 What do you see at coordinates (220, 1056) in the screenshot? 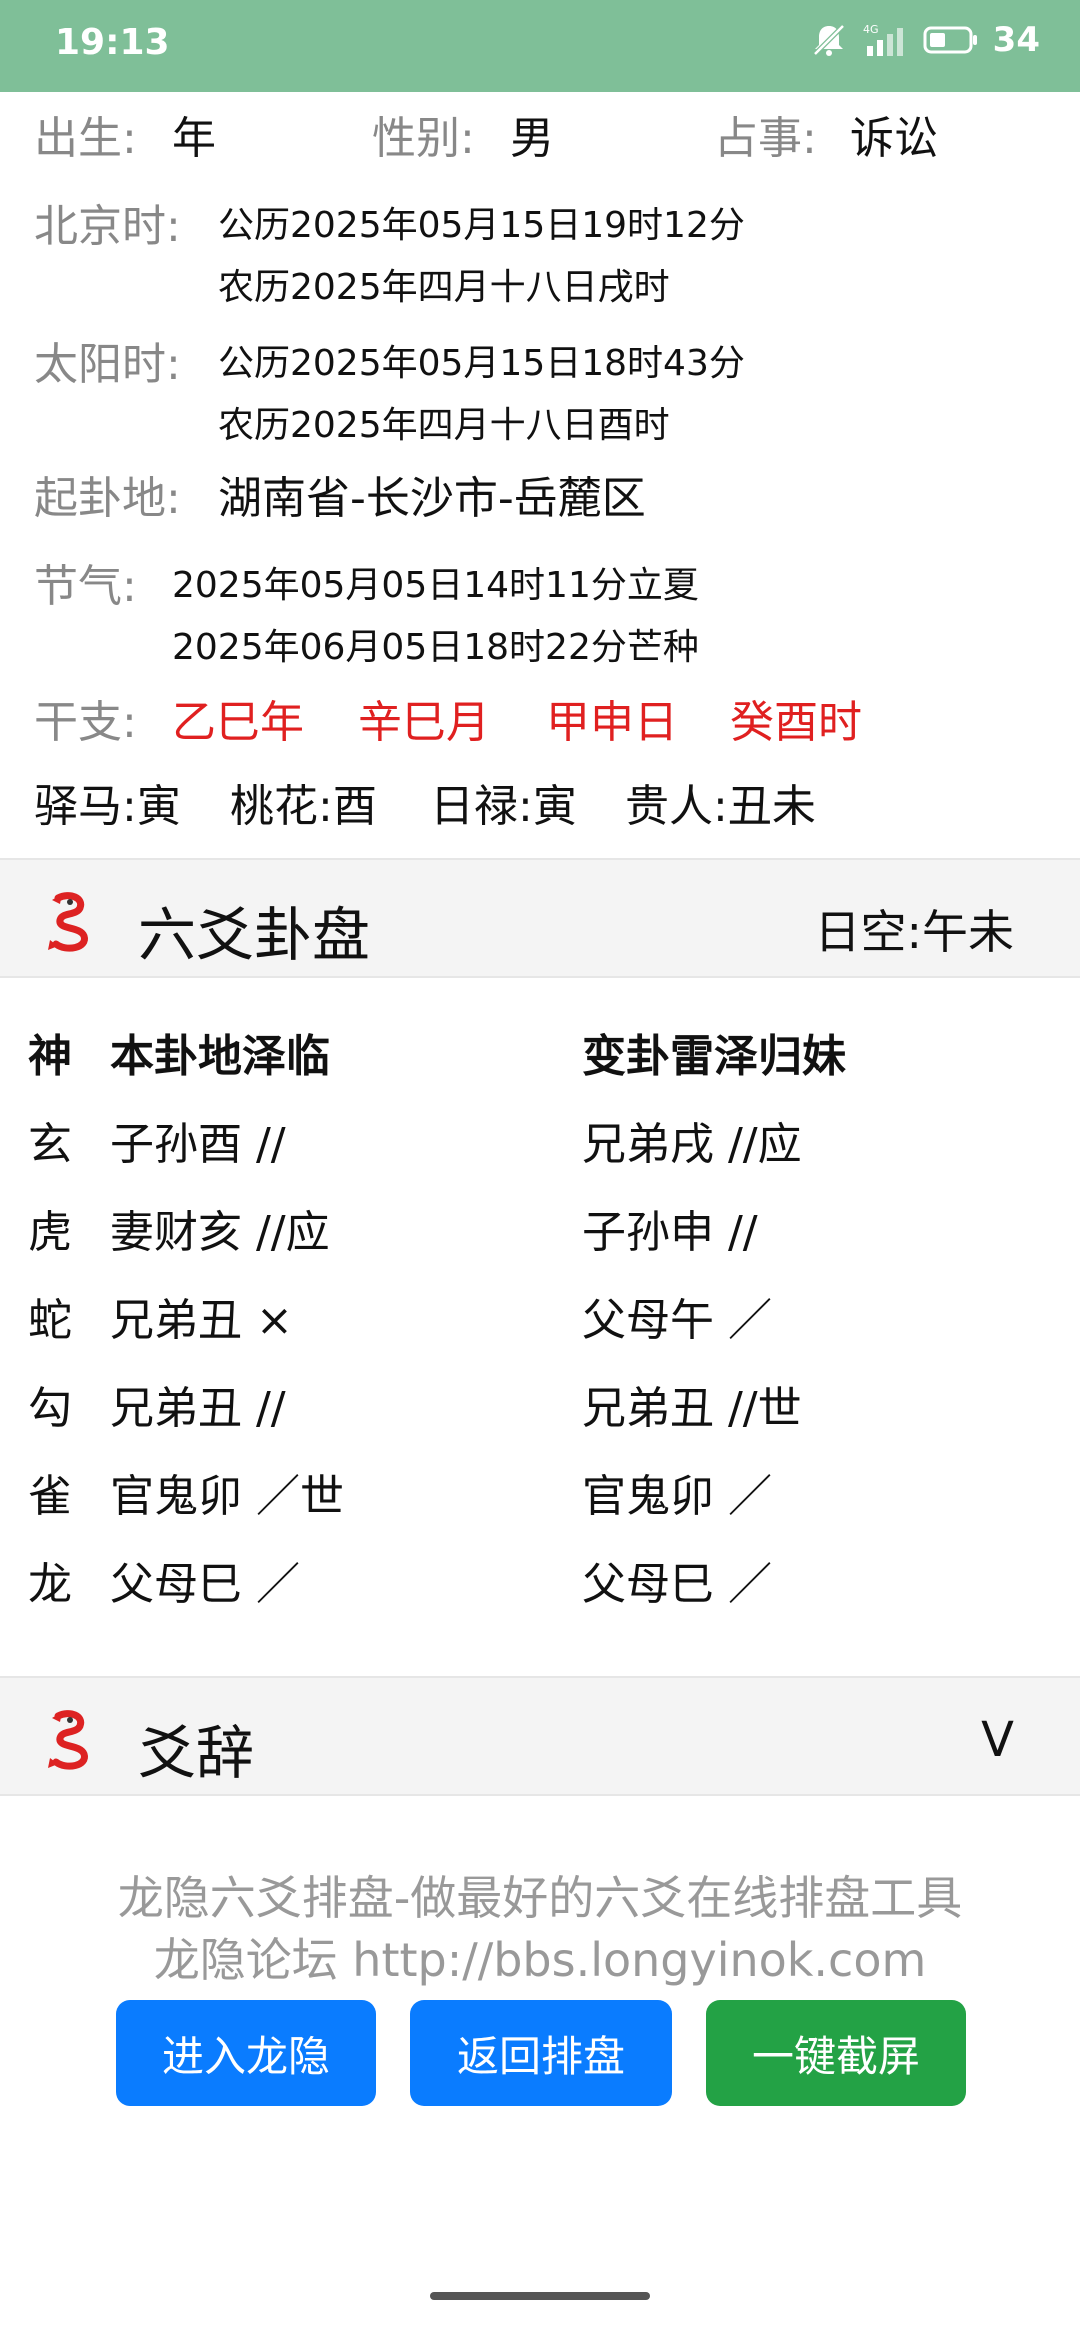
I see `column-header-ben: 本卦地泽临` at bounding box center [220, 1056].